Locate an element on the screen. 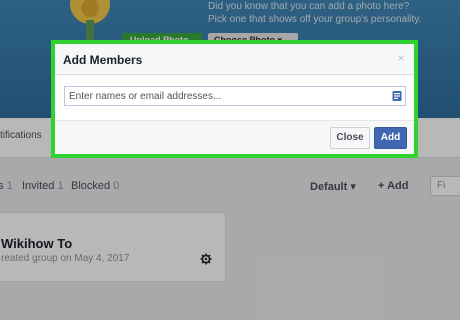 This screenshot has height=320, width=460. dialog-body is located at coordinates (234, 98).